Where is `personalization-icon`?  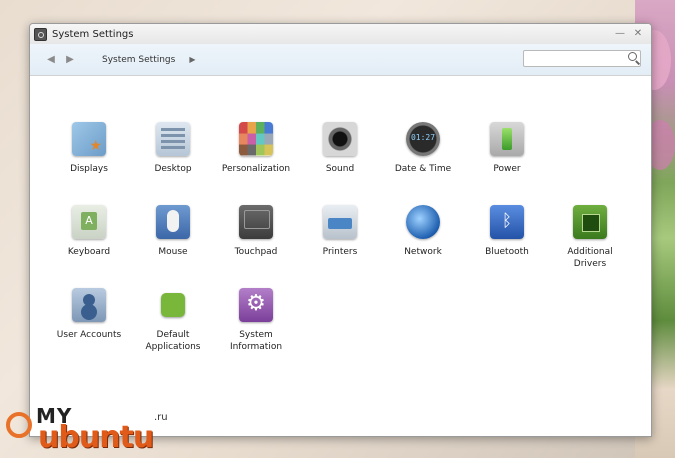
personalization-icon is located at coordinates (256, 139).